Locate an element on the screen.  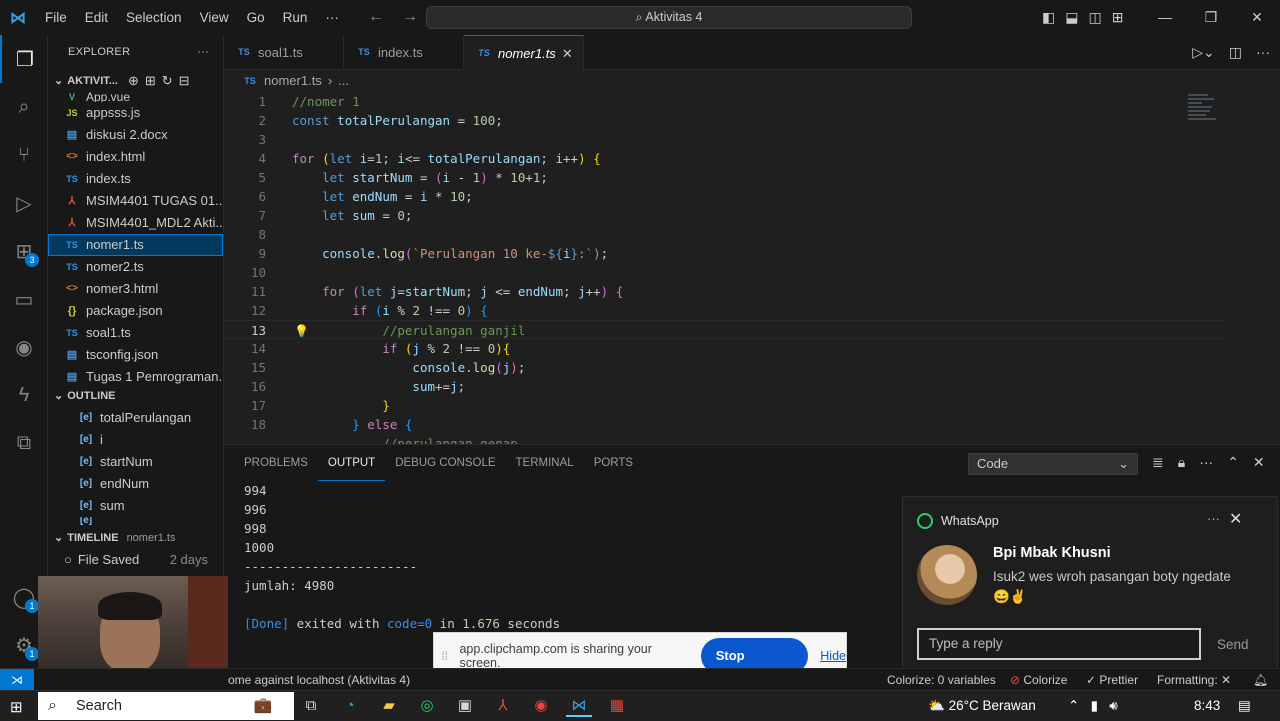
tab-index: TS index.ts is located at coordinates (404, 52).